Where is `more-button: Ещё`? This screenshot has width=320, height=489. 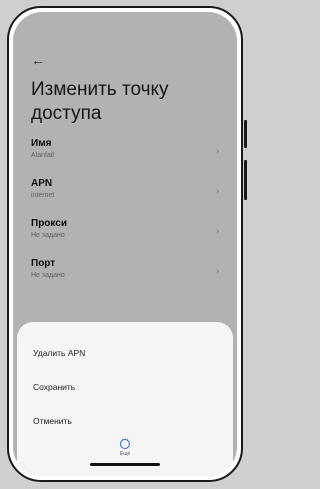 more-button: Ещё is located at coordinates (125, 446).